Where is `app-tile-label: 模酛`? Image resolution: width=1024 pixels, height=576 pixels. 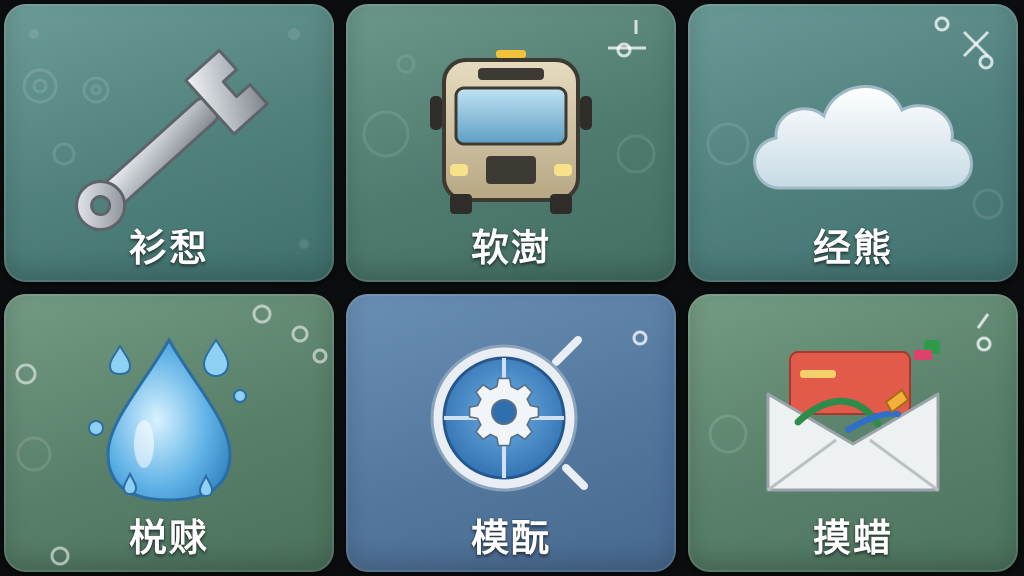 app-tile-label: 模酛 is located at coordinates (510, 538).